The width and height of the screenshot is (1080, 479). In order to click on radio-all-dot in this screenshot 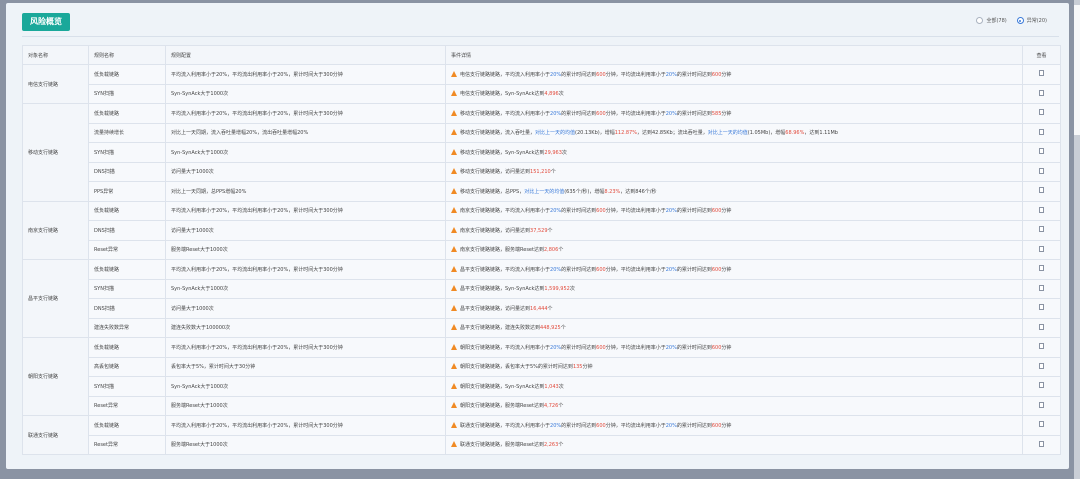, I will do `click(980, 20)`.